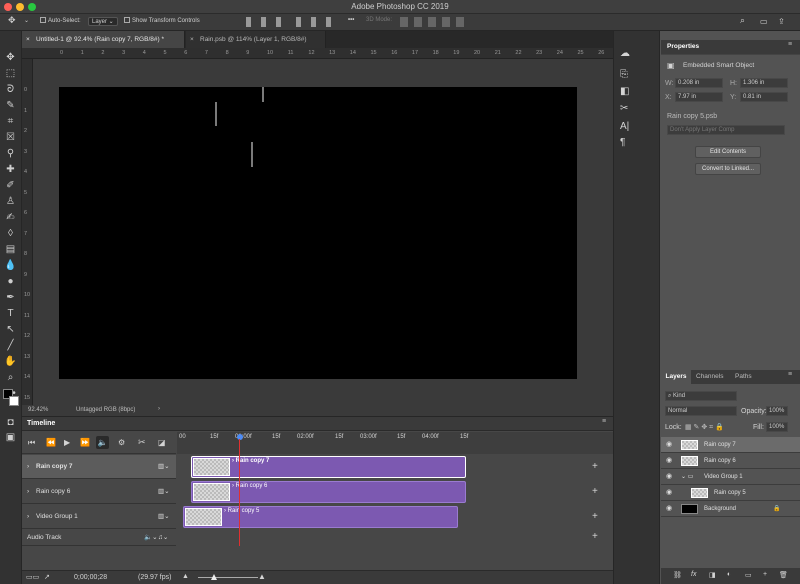 The width and height of the screenshot is (800, 584). Describe the element at coordinates (248, 22) in the screenshot. I see `align-top-icon` at that location.